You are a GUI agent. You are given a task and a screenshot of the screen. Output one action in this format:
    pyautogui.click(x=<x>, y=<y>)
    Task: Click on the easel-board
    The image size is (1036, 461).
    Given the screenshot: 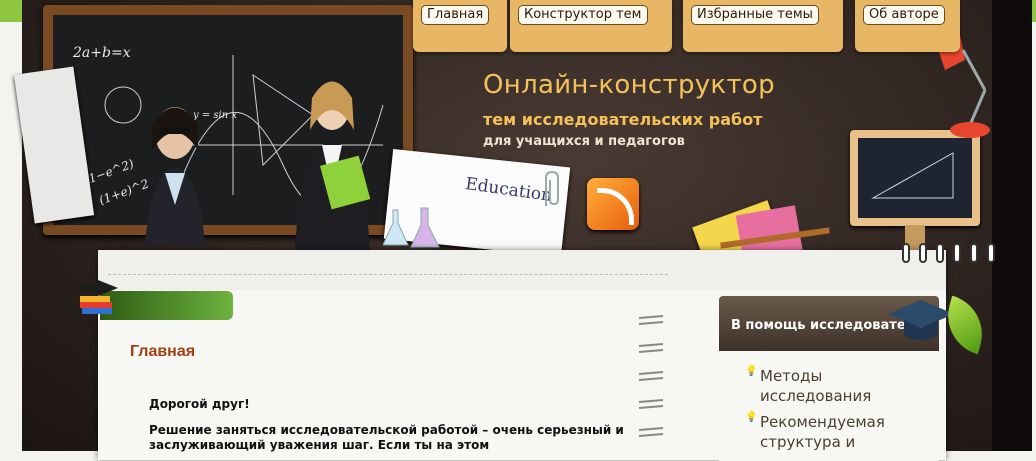 What is the action you would take?
    pyautogui.click(x=915, y=178)
    